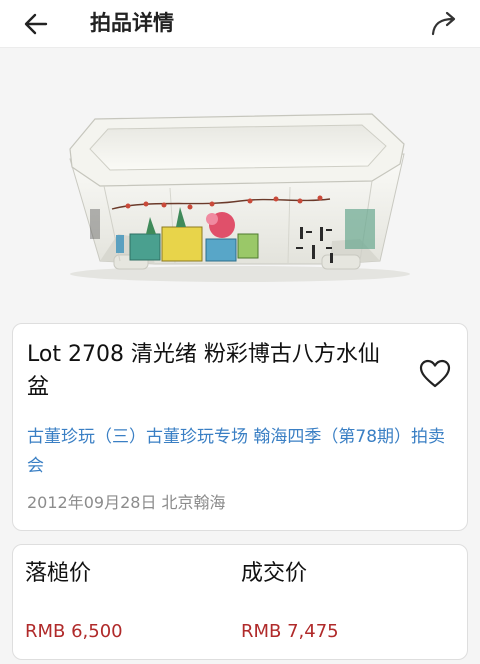  Describe the element at coordinates (74, 602) in the screenshot. I see `hammer-price-block: 落槌价 RMB 6,500` at that location.